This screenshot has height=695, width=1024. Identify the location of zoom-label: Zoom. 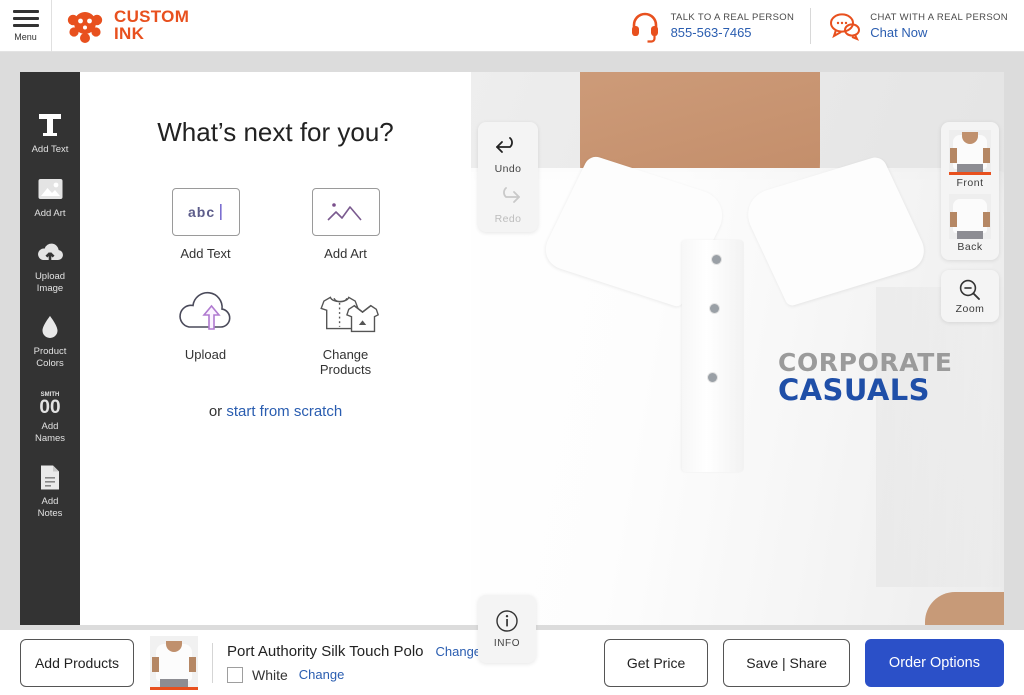
(970, 308).